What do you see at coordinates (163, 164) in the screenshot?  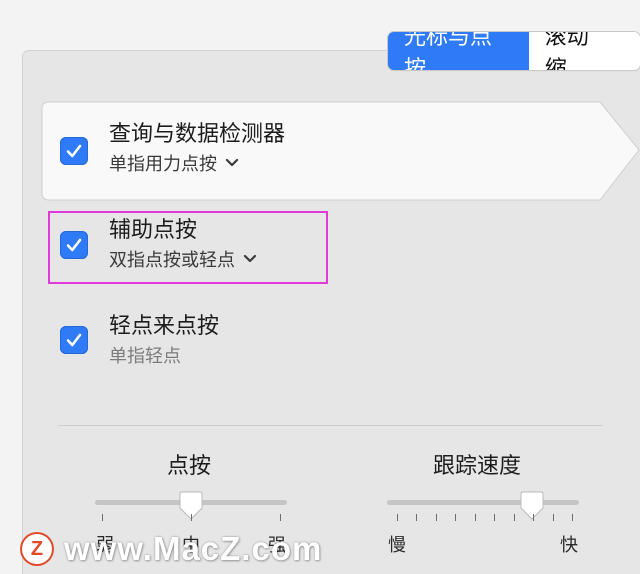 I see `lookup-gesture-label: 单指用力点按` at bounding box center [163, 164].